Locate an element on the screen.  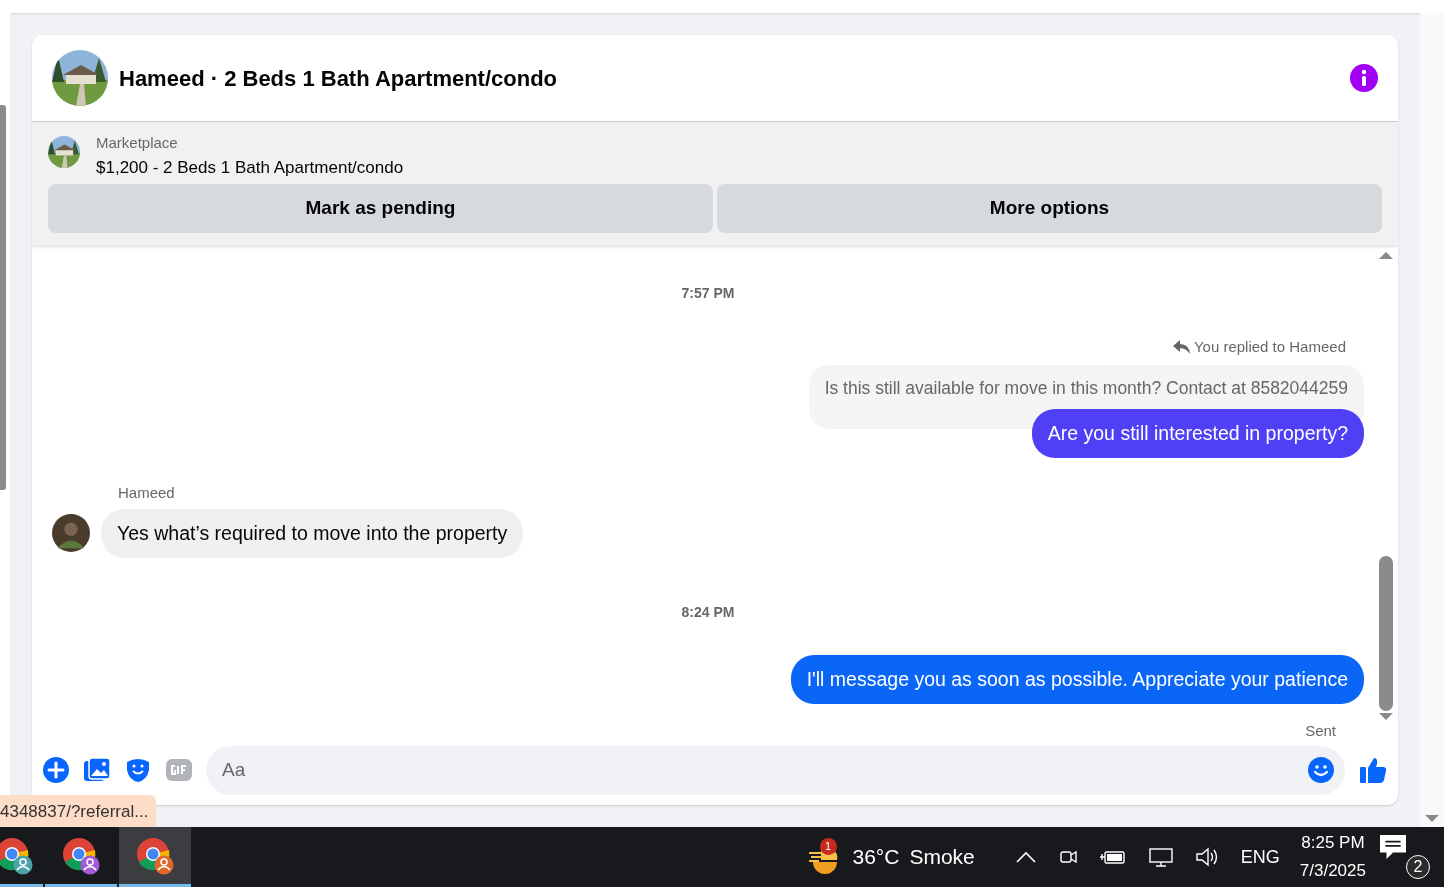
battery-icon is located at coordinates (1112, 857).